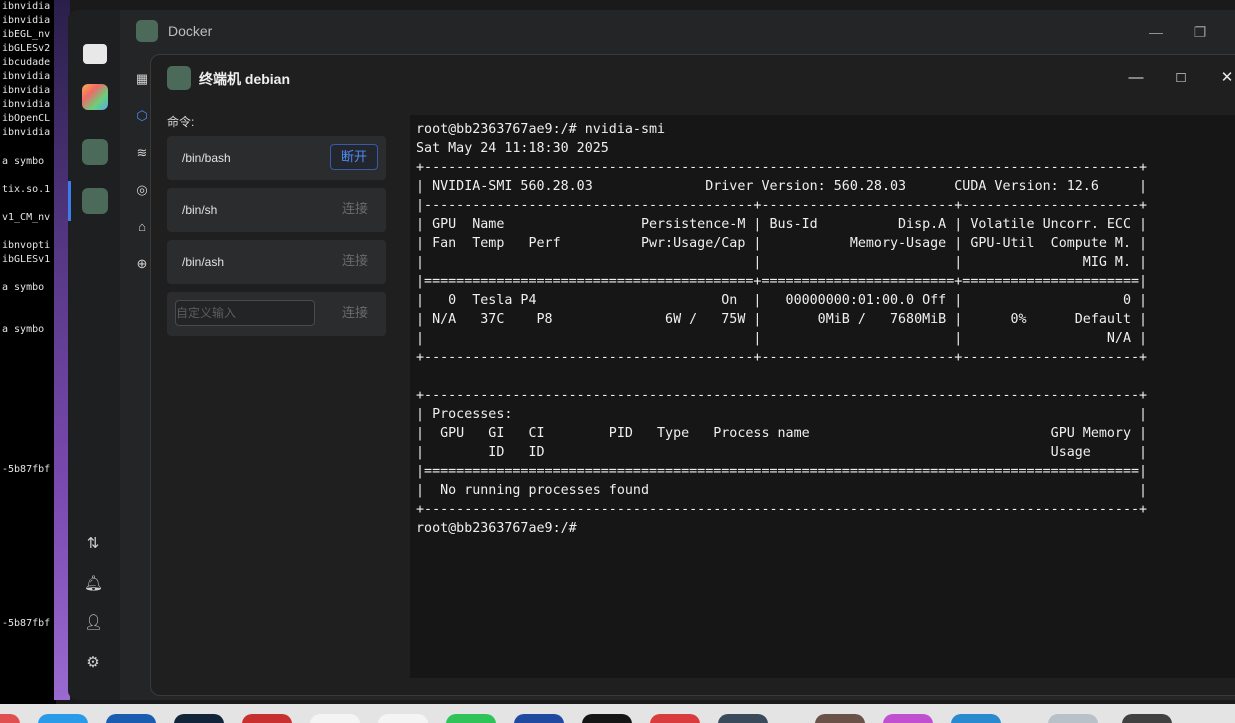  I want to click on bg-term-line: ibGLESv2, so click(26, 48).